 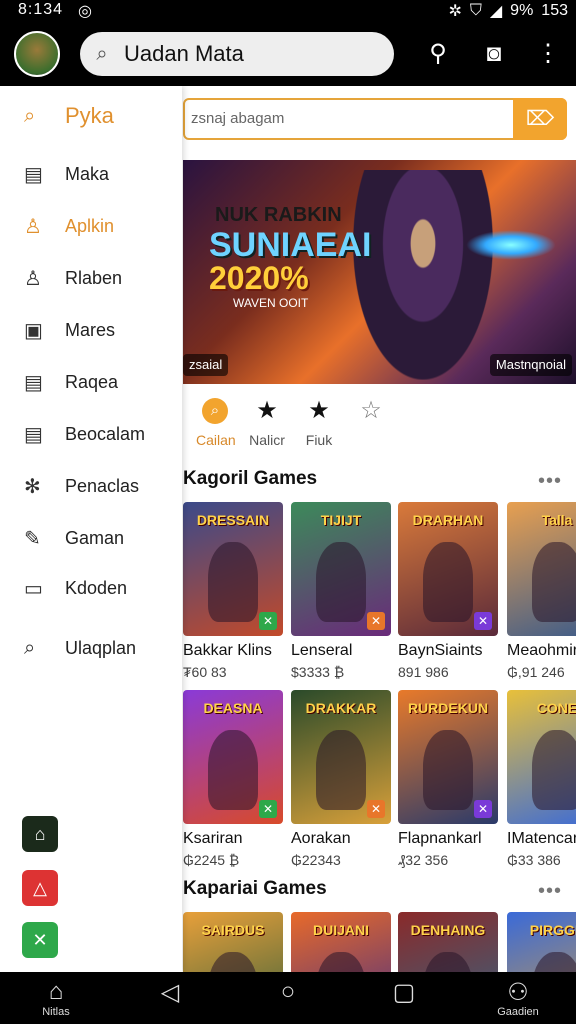 I want to click on game-card: RURDEKUN ✕ Flapnankarl ₰32 356, so click(x=448, y=779).